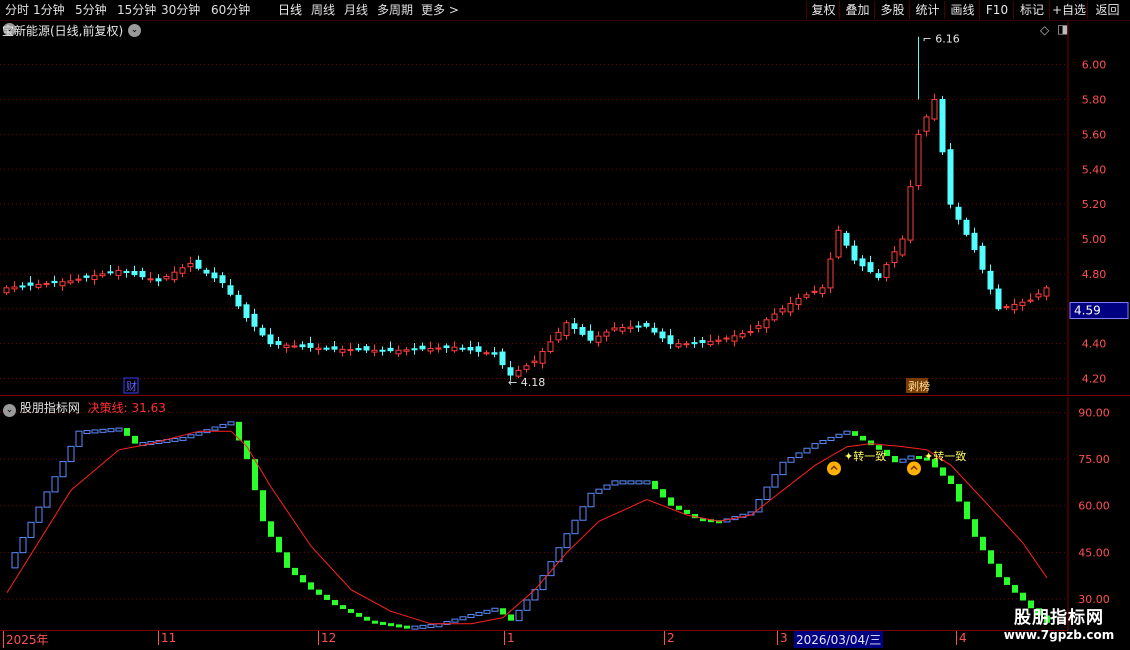 This screenshot has height=650, width=1130. What do you see at coordinates (927, 10) in the screenshot?
I see `toolbar-button-3: 统计` at bounding box center [927, 10].